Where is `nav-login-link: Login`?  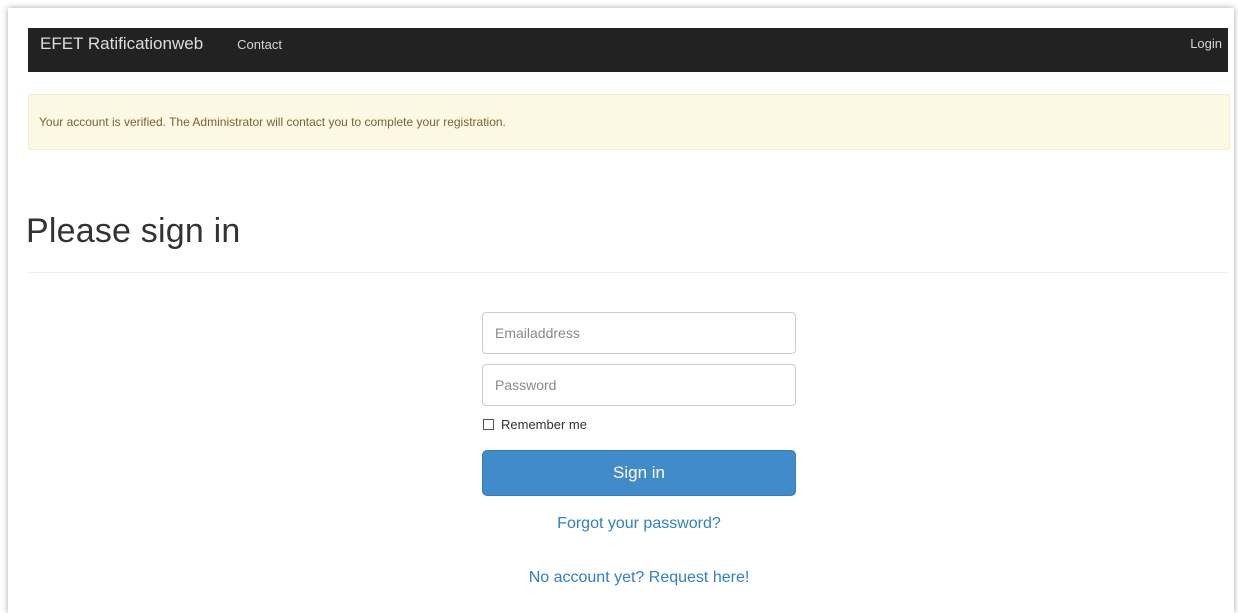 nav-login-link: Login is located at coordinates (1206, 43).